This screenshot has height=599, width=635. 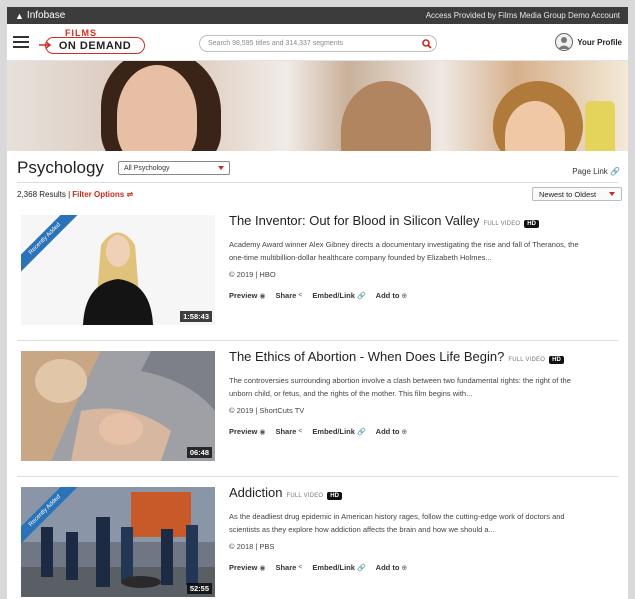 What do you see at coordinates (568, 194) in the screenshot?
I see `sort-selected: Newest to Oldest` at bounding box center [568, 194].